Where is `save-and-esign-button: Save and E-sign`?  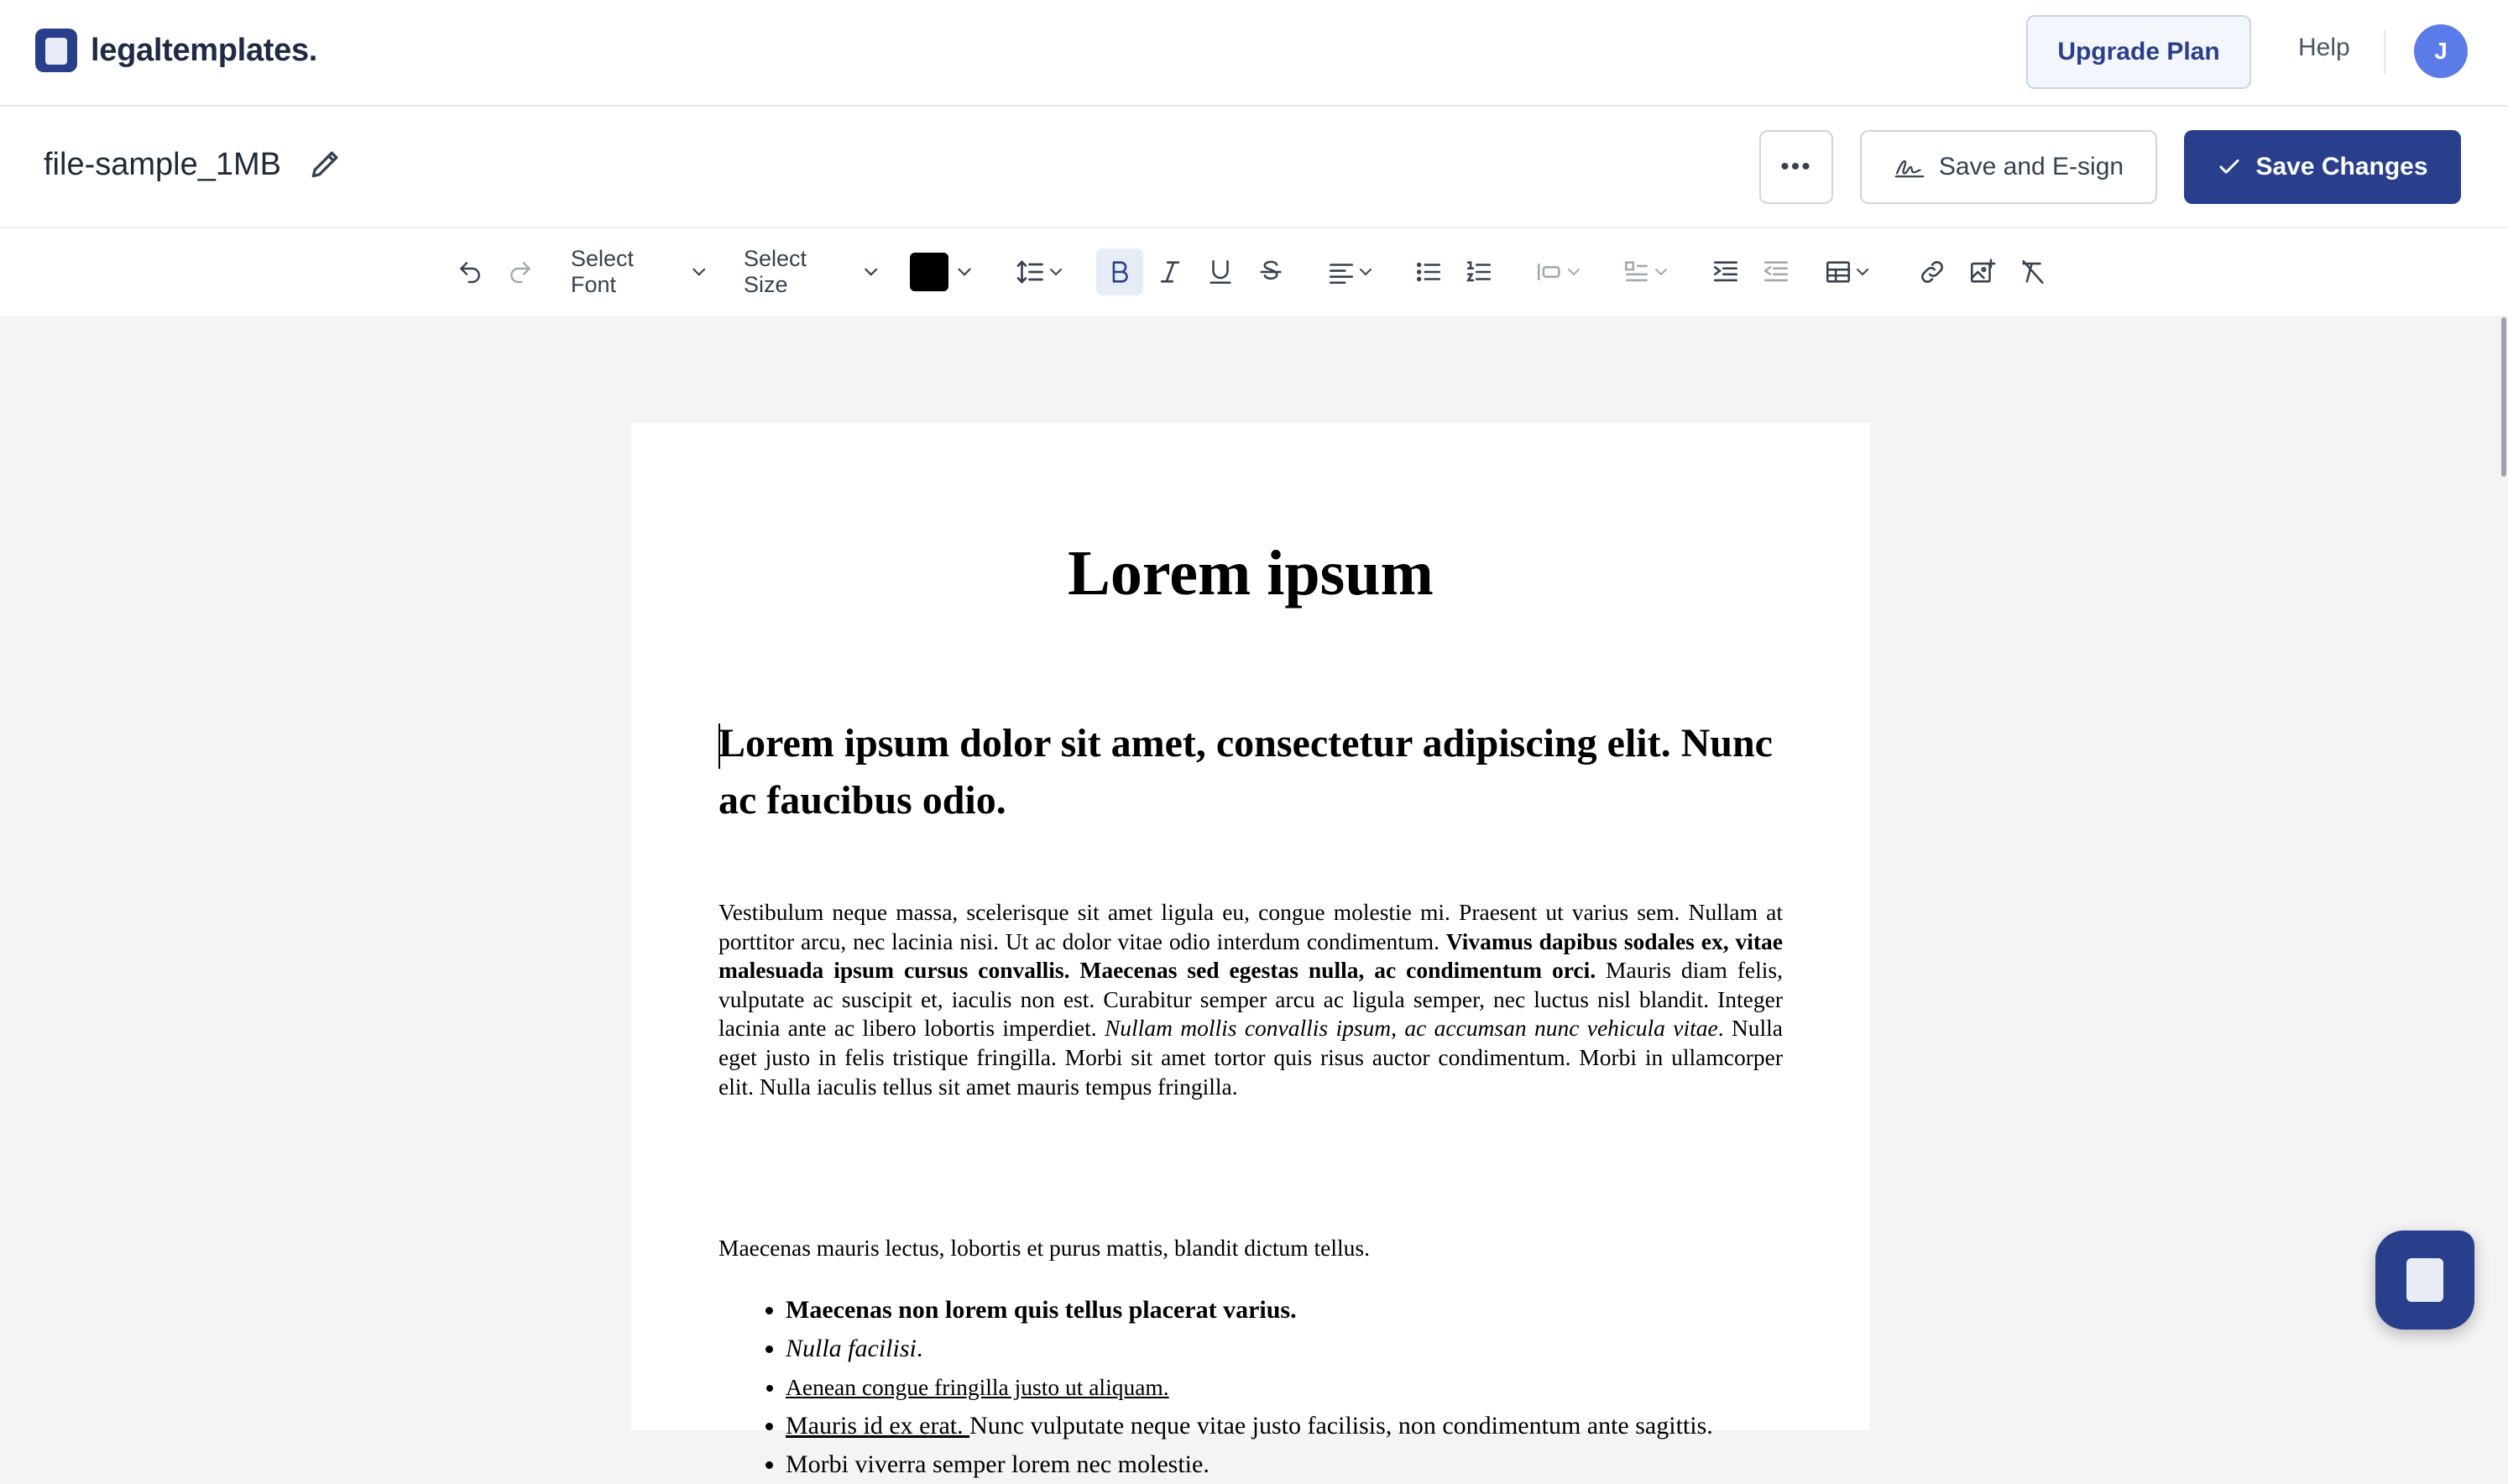
save-and-esign-button: Save and E-sign is located at coordinates (2009, 167).